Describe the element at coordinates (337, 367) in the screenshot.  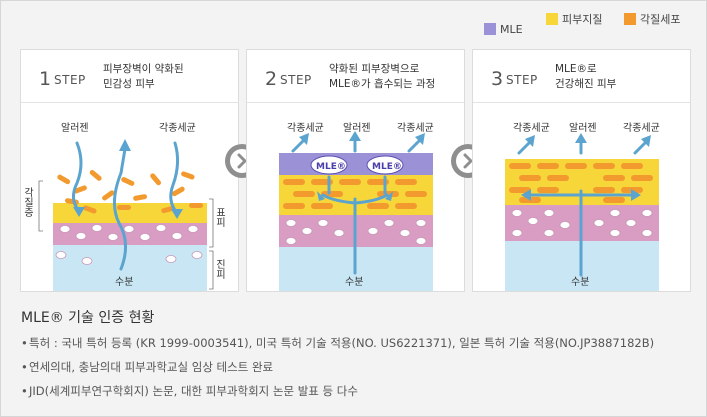
I see `certification-item-2: •연세의대, 충남의대 피부과학교실 임상 테스트 완료` at that location.